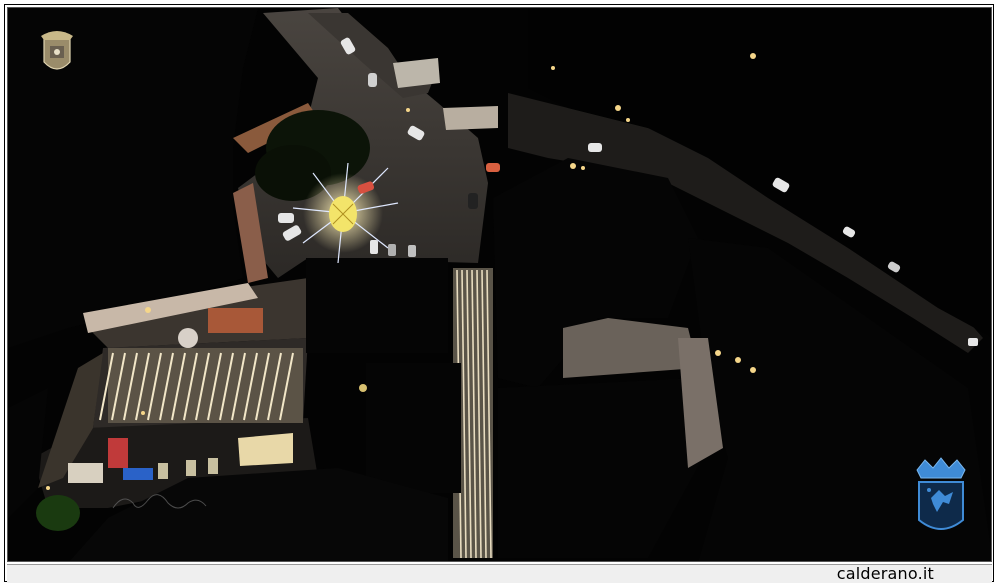 The width and height of the screenshot is (1000, 588). Describe the element at coordinates (499, 573) in the screenshot. I see `caption-bar: calderano.it` at that location.